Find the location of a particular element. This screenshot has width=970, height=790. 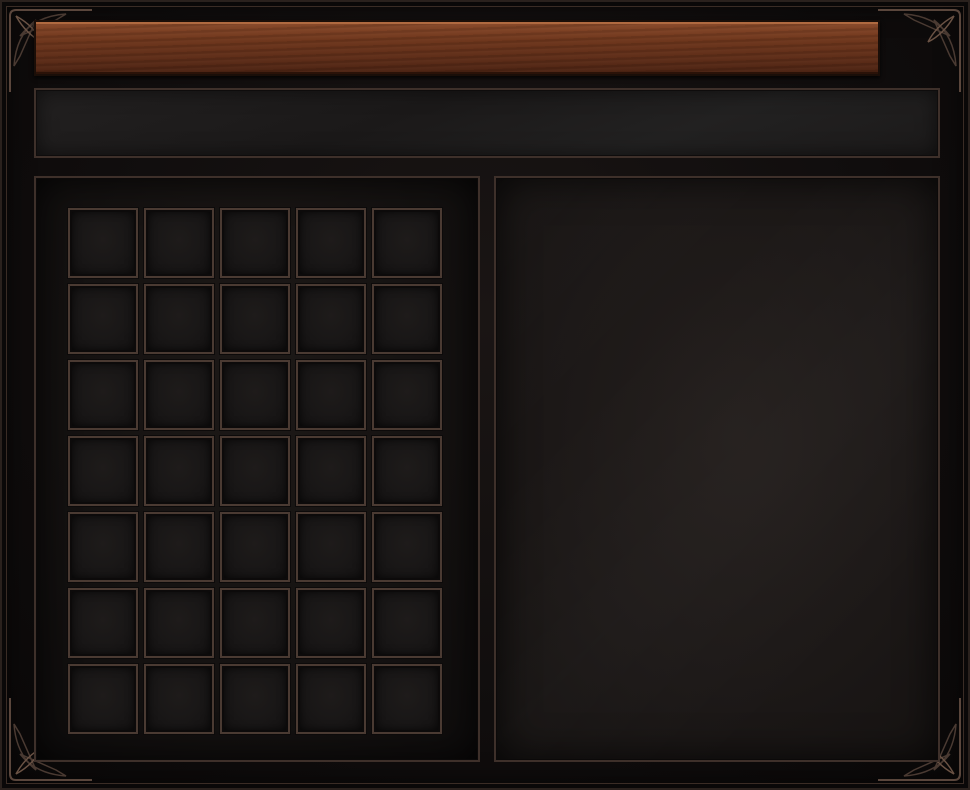

subheader-panel is located at coordinates (487, 123).